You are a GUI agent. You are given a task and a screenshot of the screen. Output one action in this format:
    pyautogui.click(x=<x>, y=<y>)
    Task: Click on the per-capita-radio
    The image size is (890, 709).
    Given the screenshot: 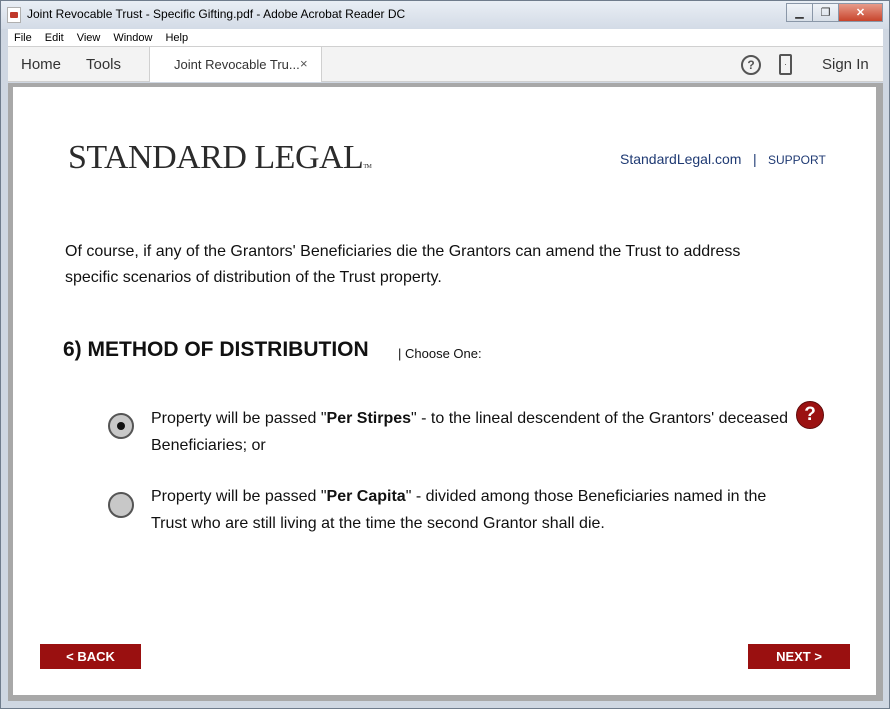 What is the action you would take?
    pyautogui.click(x=121, y=505)
    